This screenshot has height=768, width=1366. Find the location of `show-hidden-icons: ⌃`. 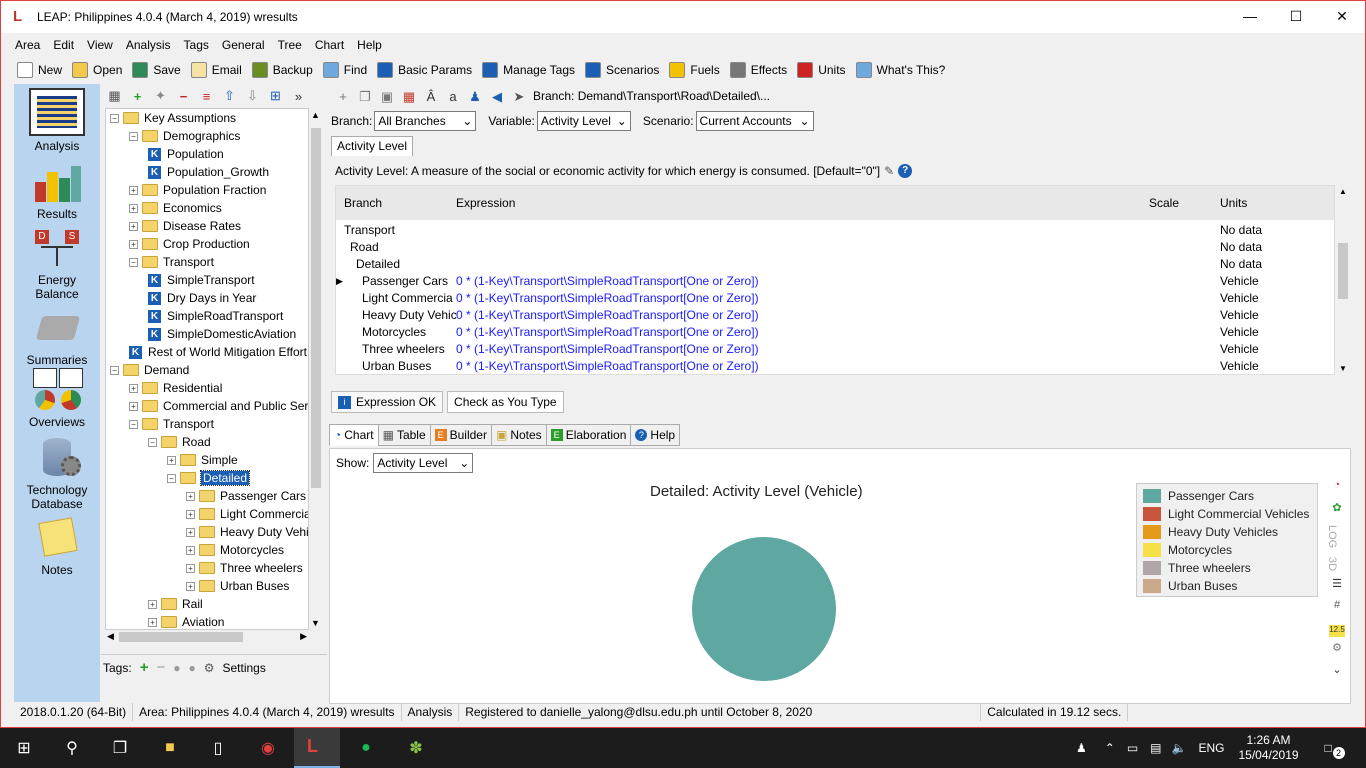

show-hidden-icons: ⌃ is located at coordinates (1110, 748).